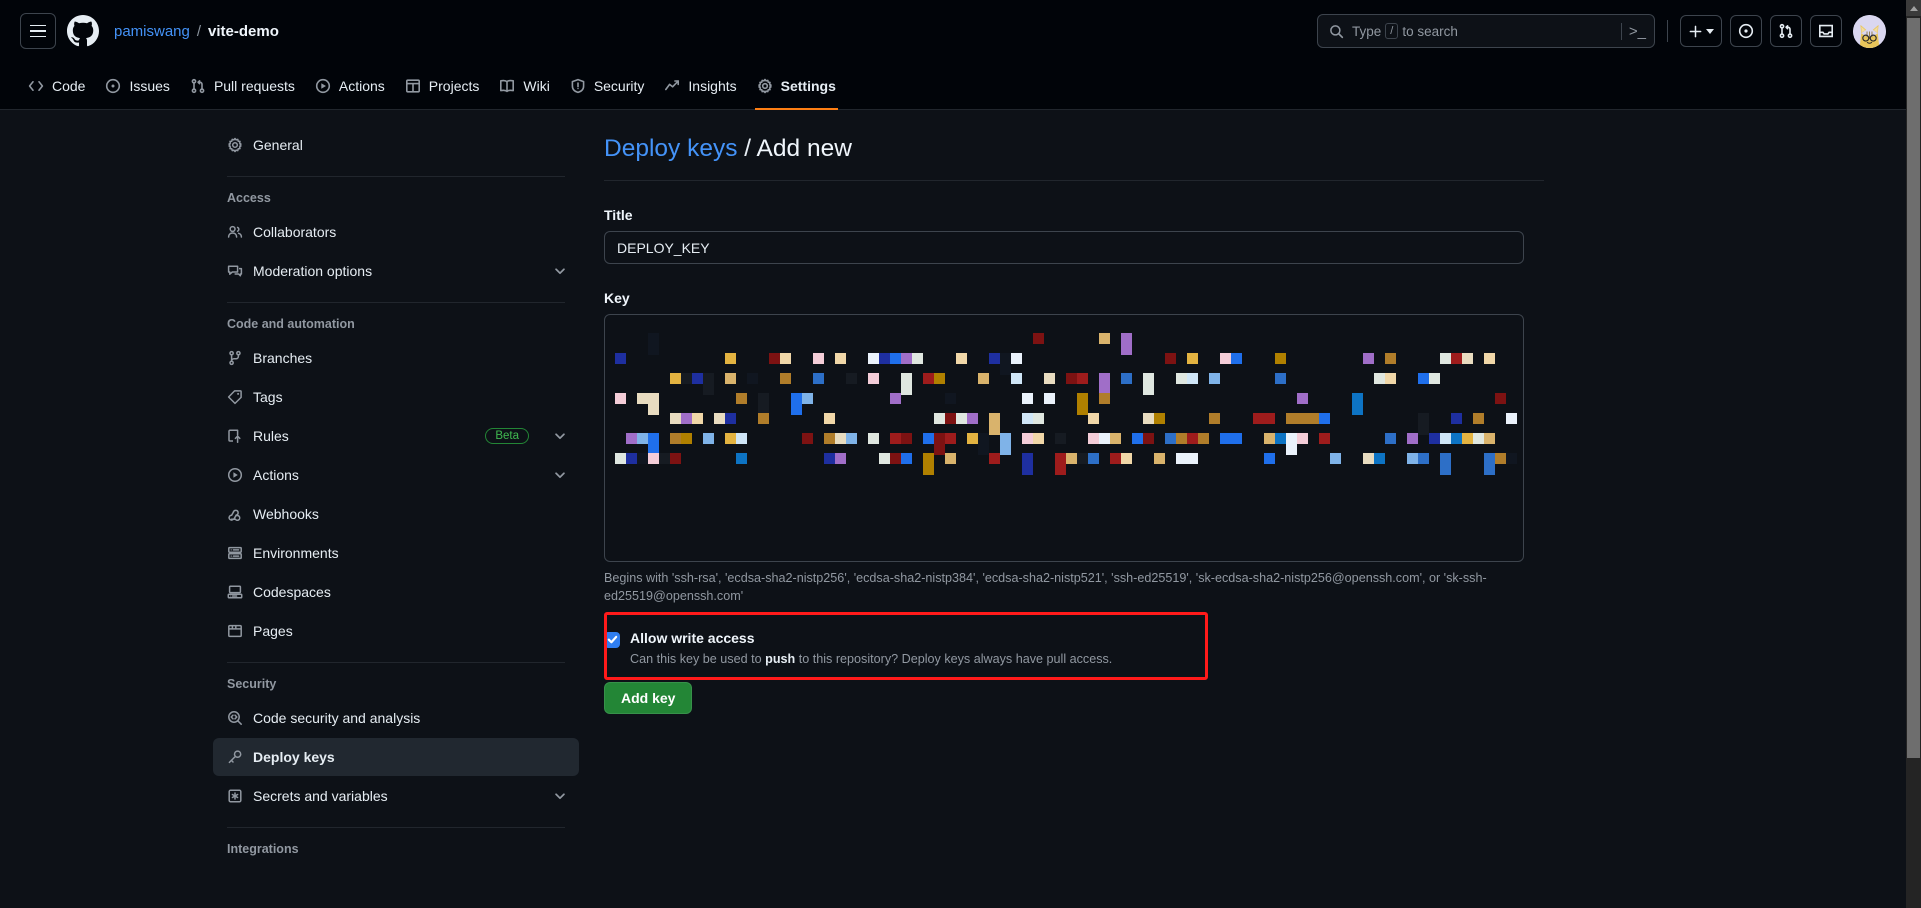 This screenshot has height=908, width=1921. Describe the element at coordinates (152, 31) in the screenshot. I see `breadcrumb-owner: pamiswang` at that location.